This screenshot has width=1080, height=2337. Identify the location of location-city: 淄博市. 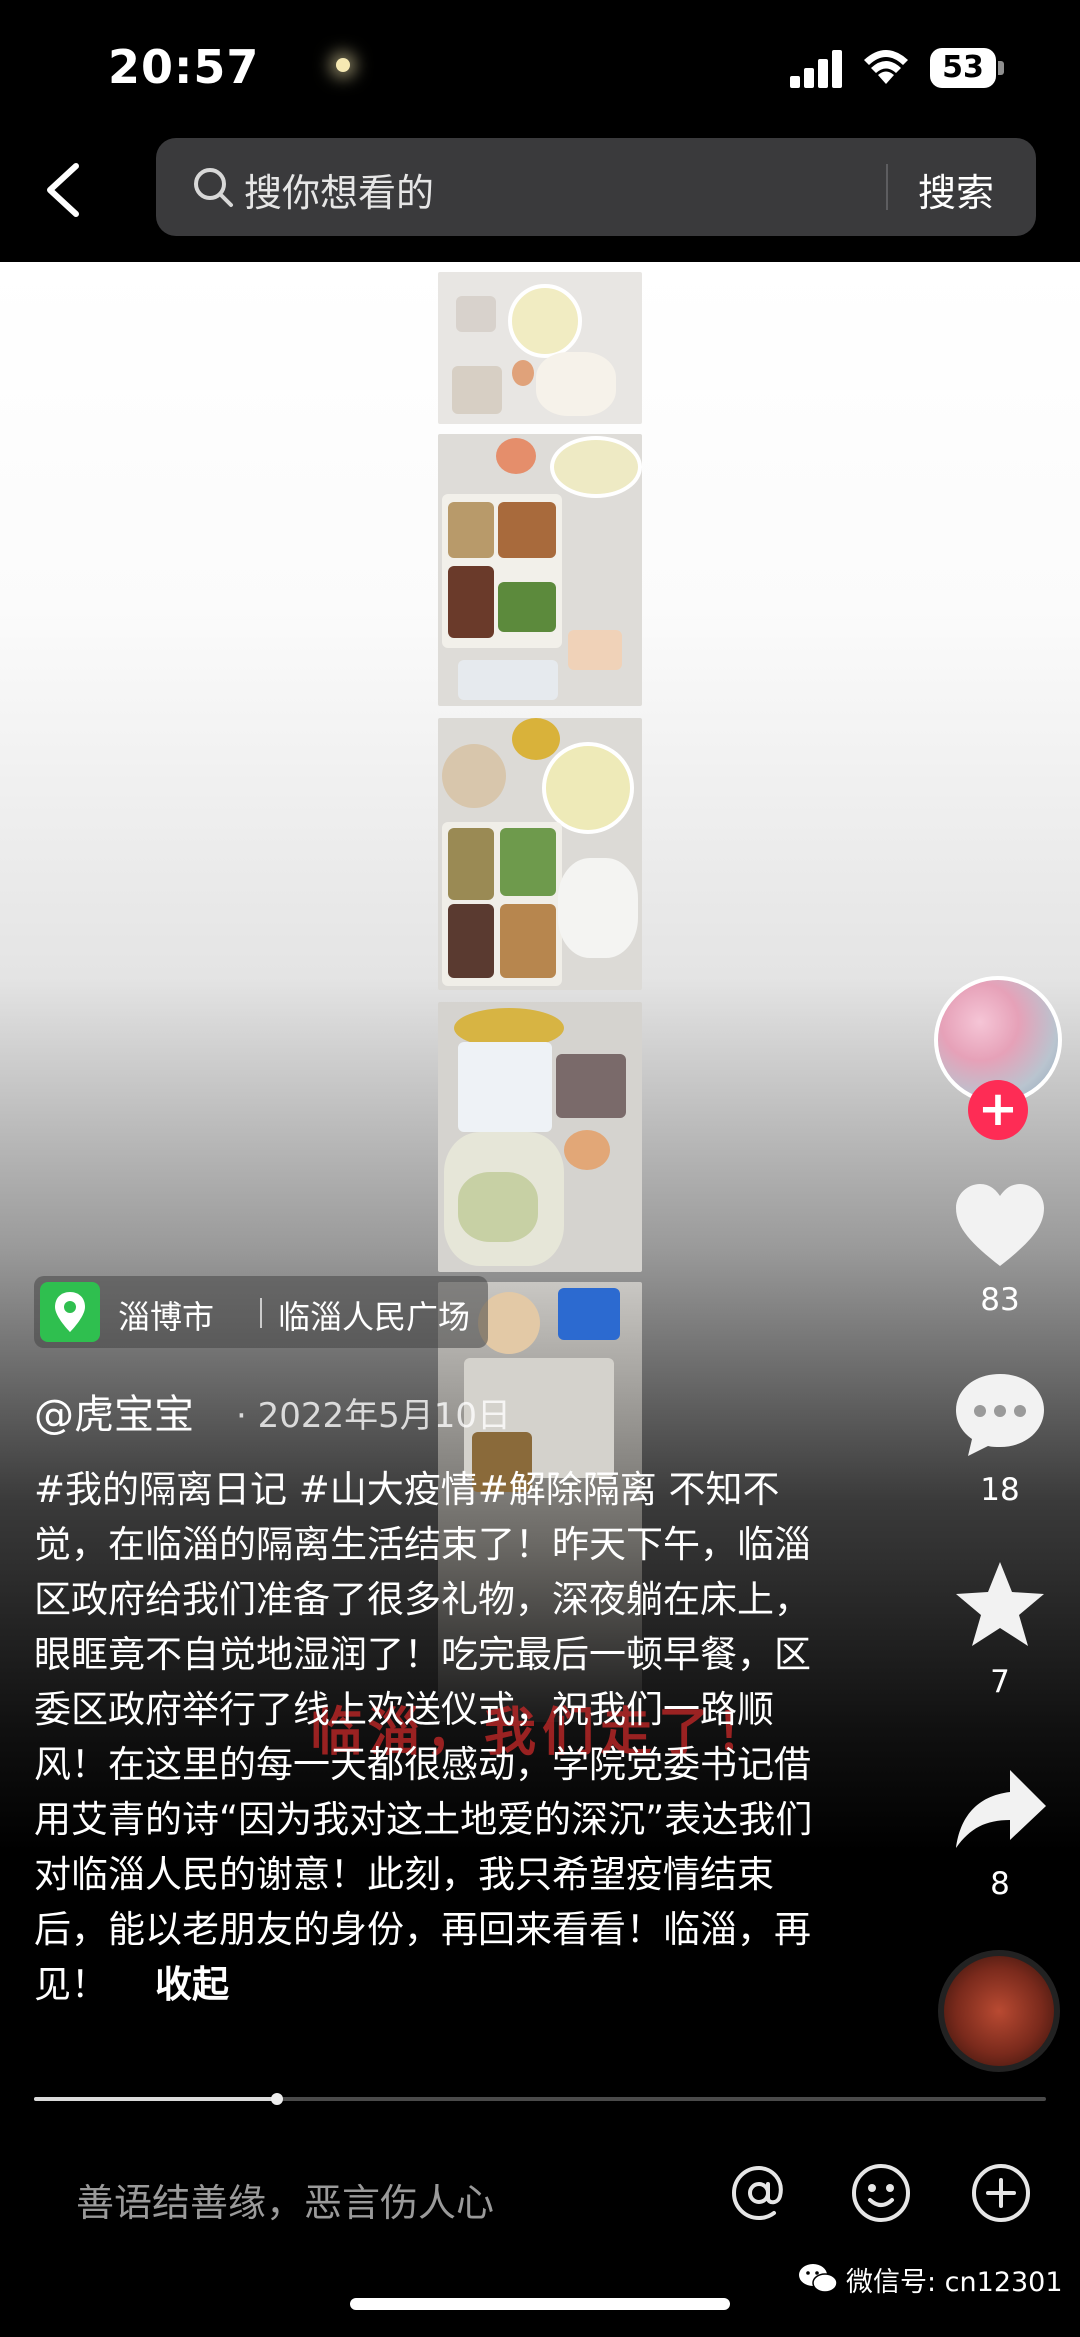
(166, 1317).